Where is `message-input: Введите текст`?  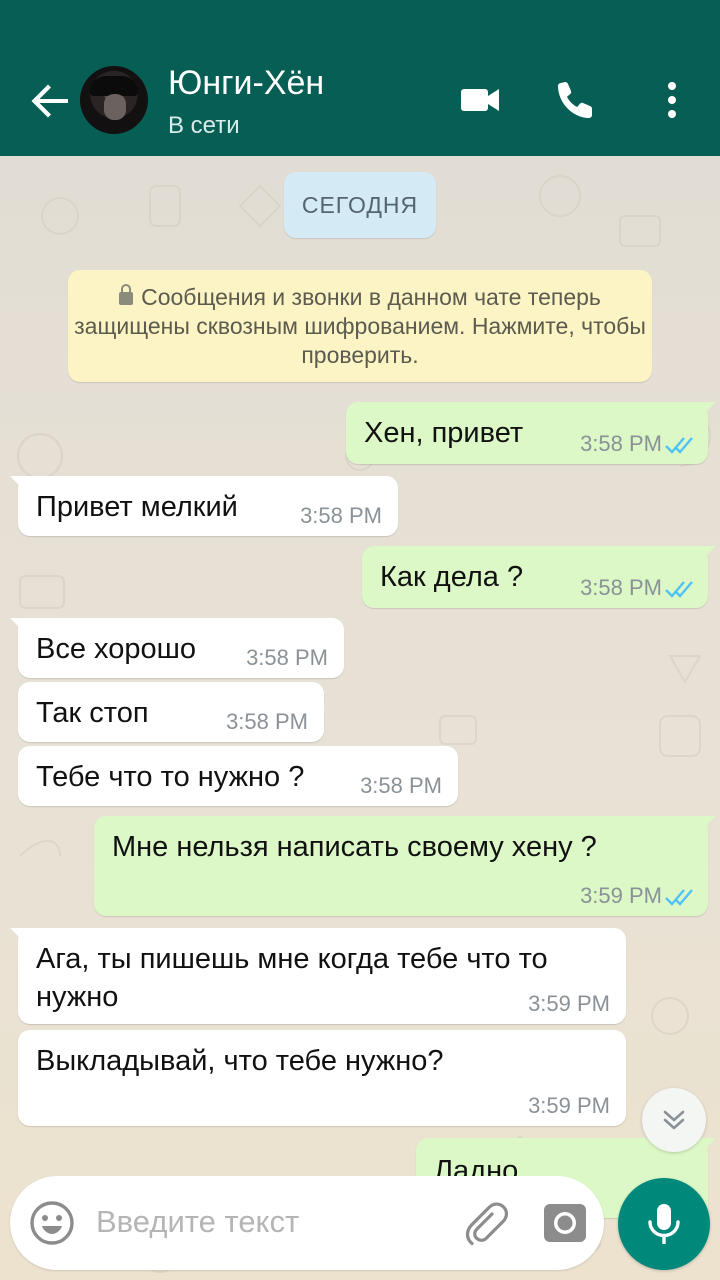
message-input: Введите текст is located at coordinates (197, 1222).